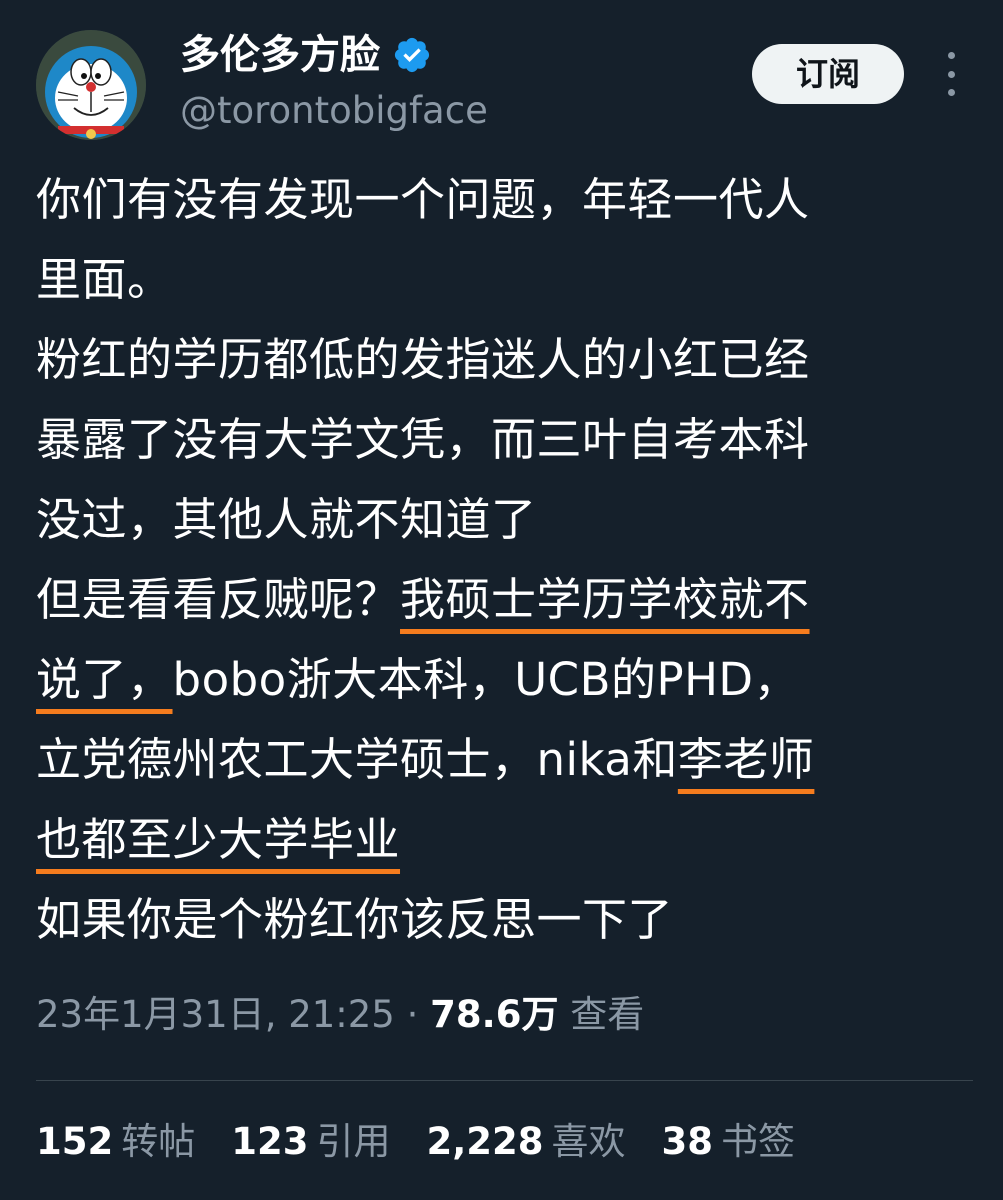 This screenshot has height=1200, width=1003. I want to click on tweet-line: 暴露了没有大学文凭，而三叶自考本科, so click(508, 440).